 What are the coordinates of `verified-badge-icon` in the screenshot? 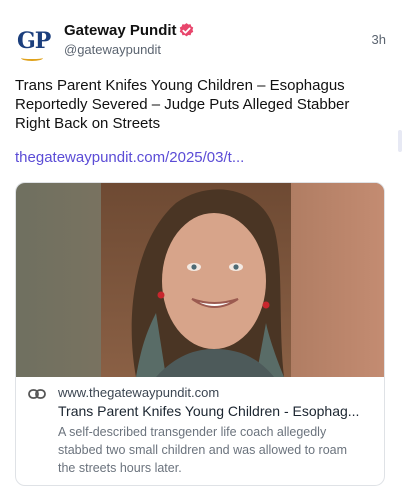 It's located at (186, 30).